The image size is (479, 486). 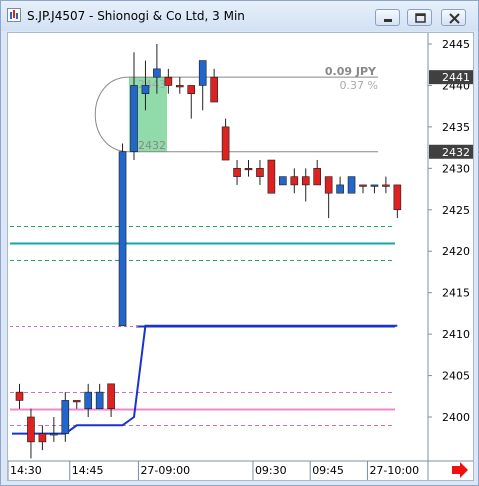 What do you see at coordinates (456, 168) in the screenshot?
I see `y-tick-label: 2430` at bounding box center [456, 168].